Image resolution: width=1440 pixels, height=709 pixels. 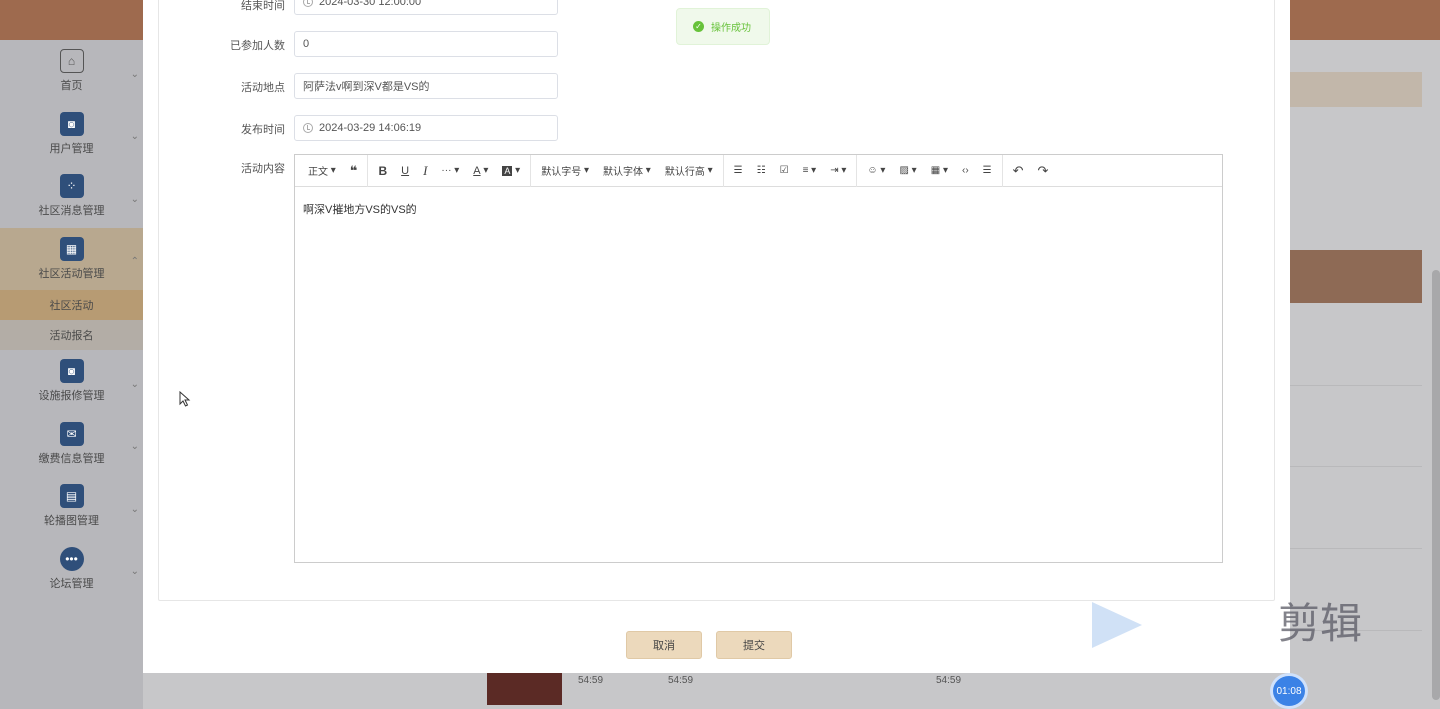 I want to click on end-time-input: 2024-03-30 12:00:00, so click(x=426, y=7).